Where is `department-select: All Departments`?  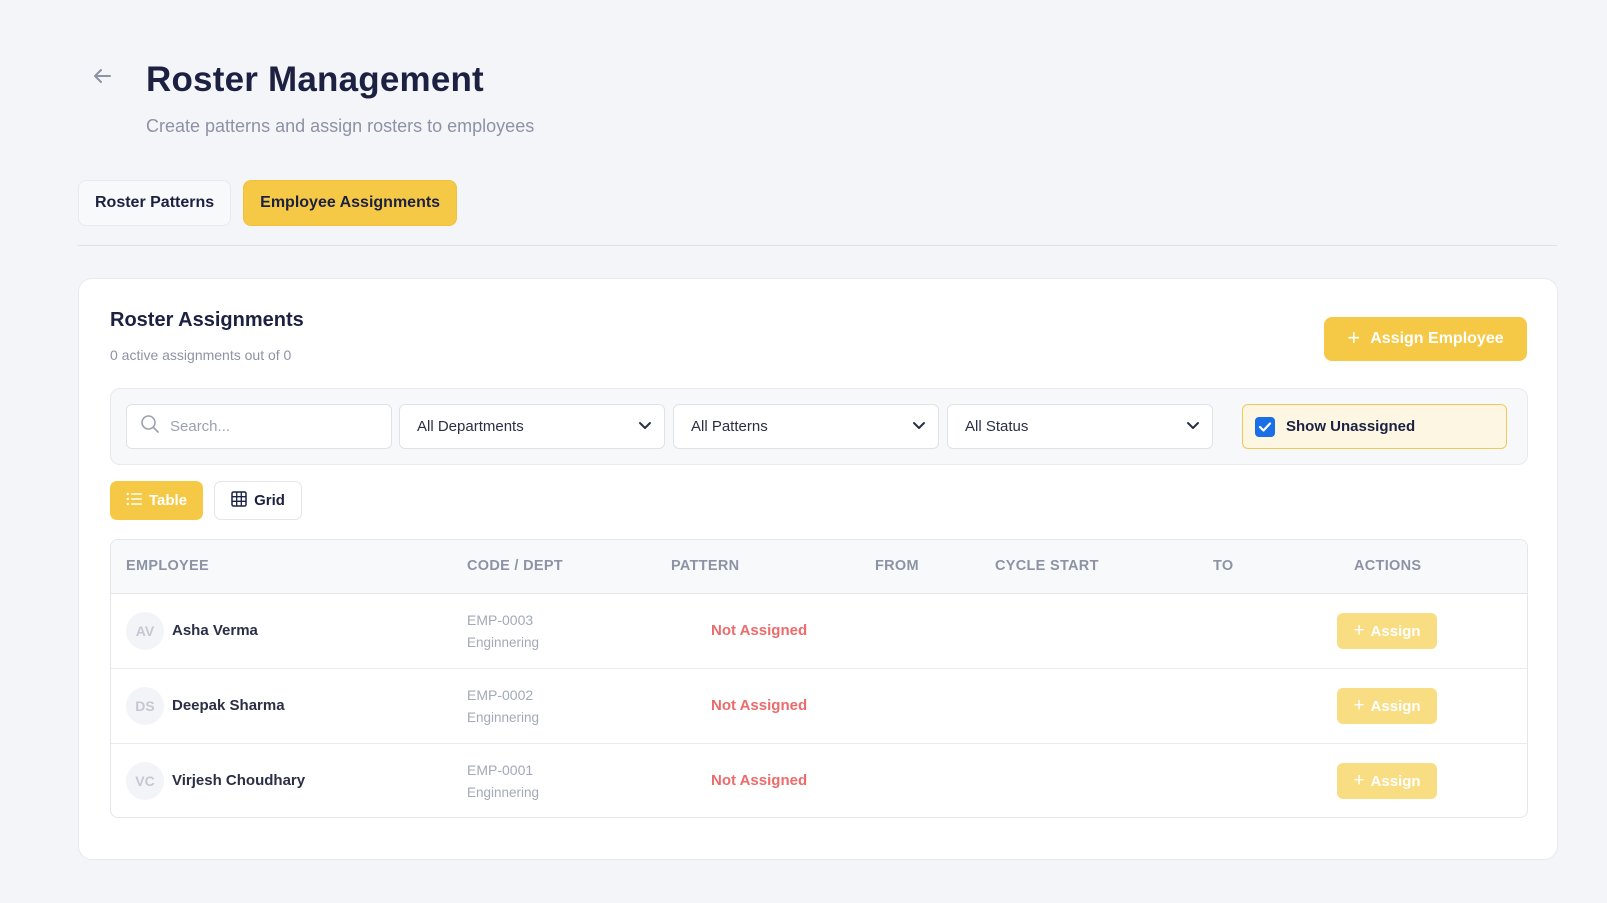
department-select: All Departments is located at coordinates (532, 426).